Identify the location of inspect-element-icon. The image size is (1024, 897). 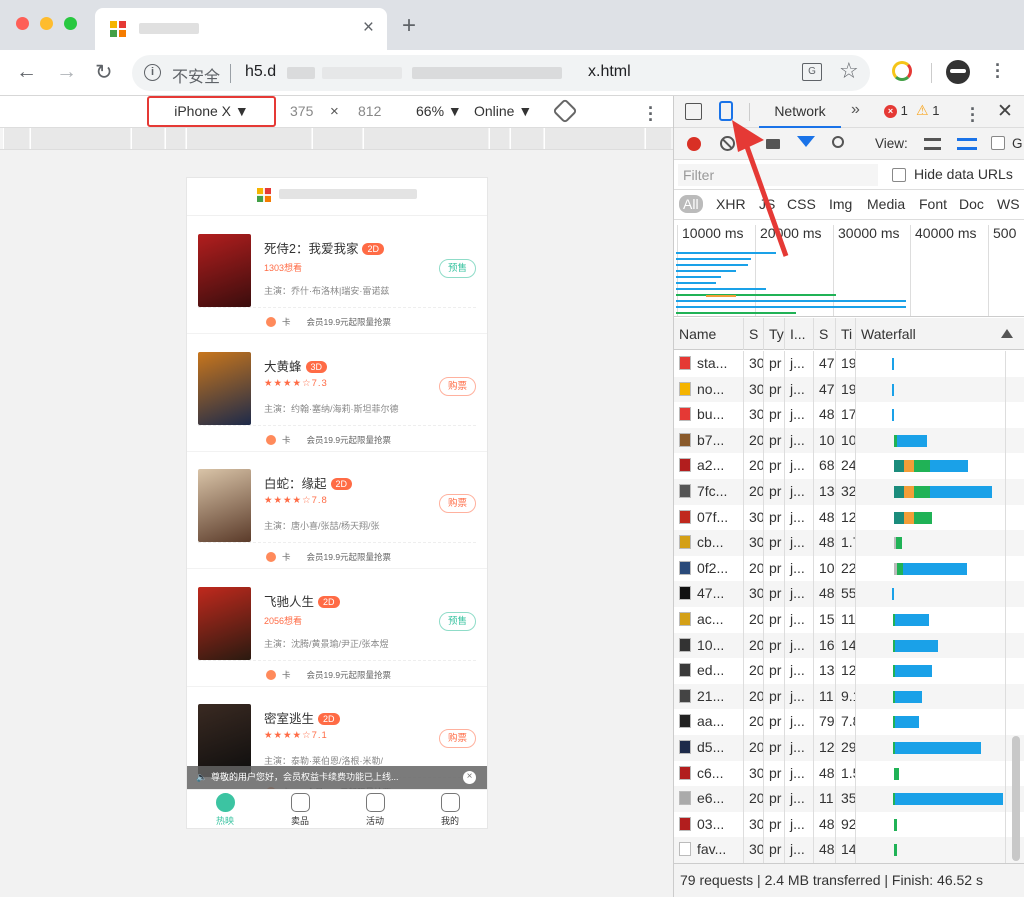
(693, 111).